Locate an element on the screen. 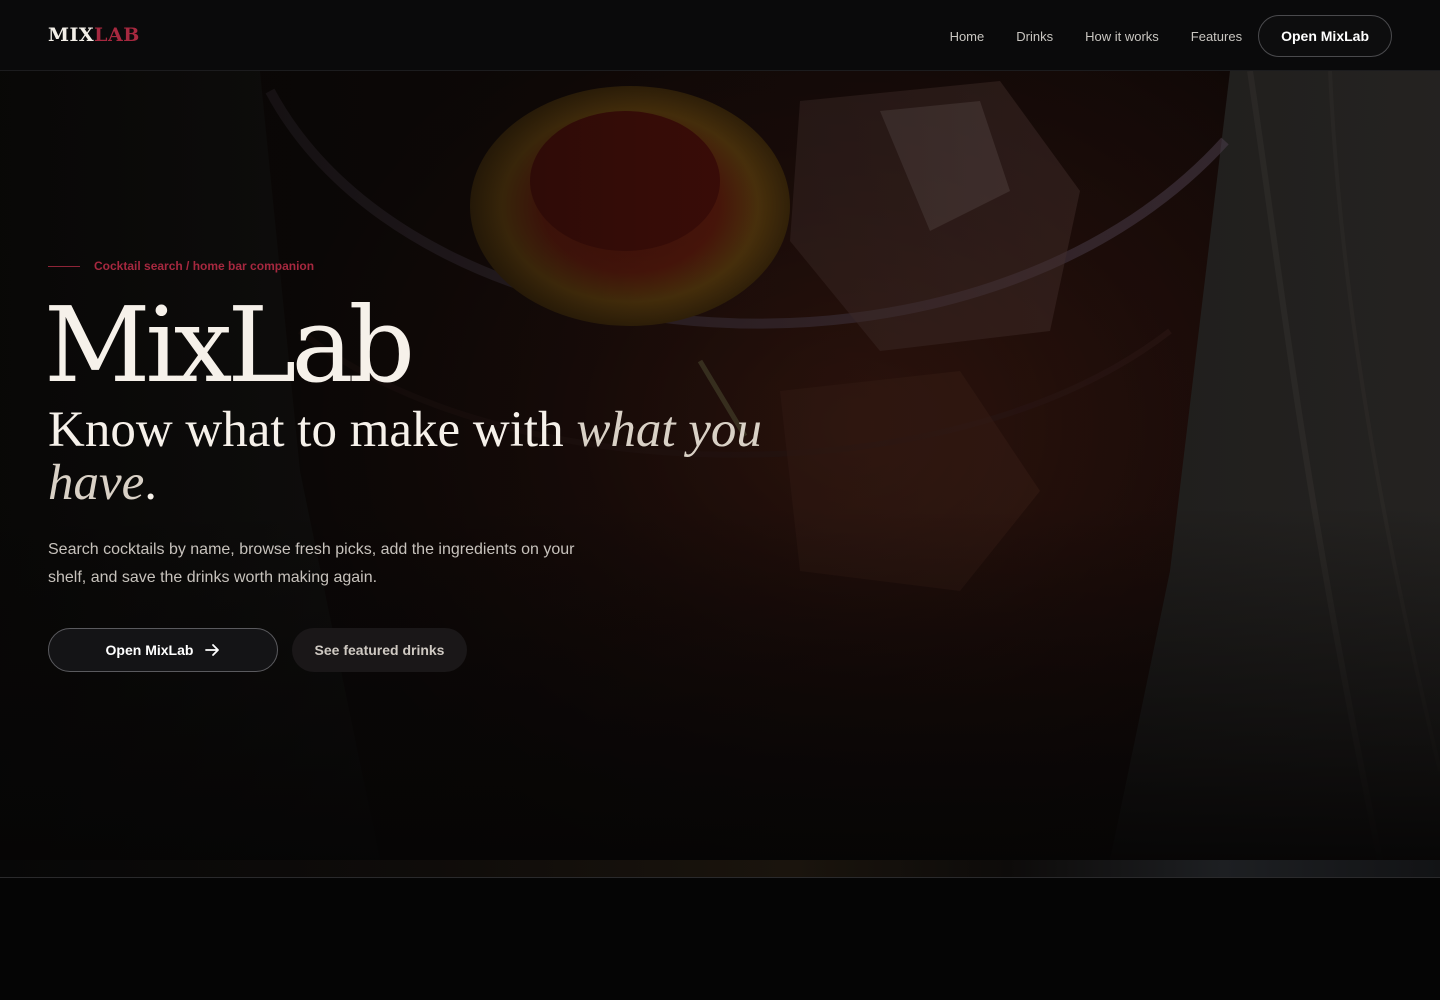 This screenshot has width=1440, height=1000. eyebrow-text: Cocktail search / home bar companion is located at coordinates (204, 266).